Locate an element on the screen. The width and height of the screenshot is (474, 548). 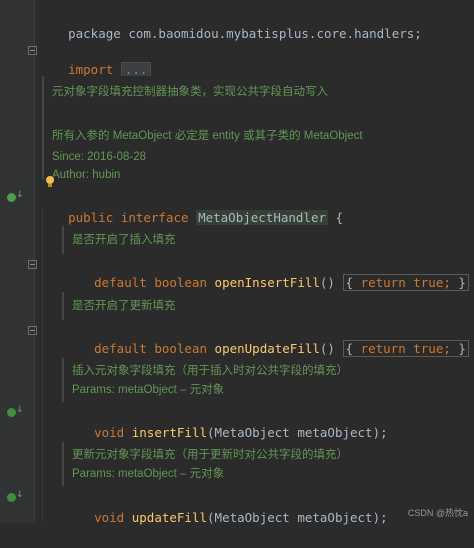
method2-name: openUpdateFill is located at coordinates (267, 348).